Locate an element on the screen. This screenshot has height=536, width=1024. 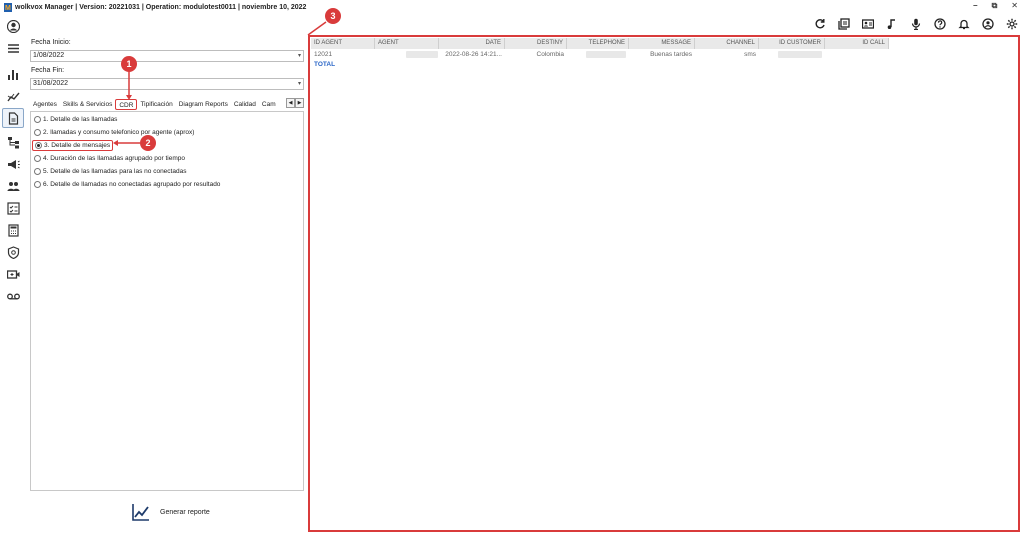
cell-destiny: Colombia is located at coordinates (550, 54).